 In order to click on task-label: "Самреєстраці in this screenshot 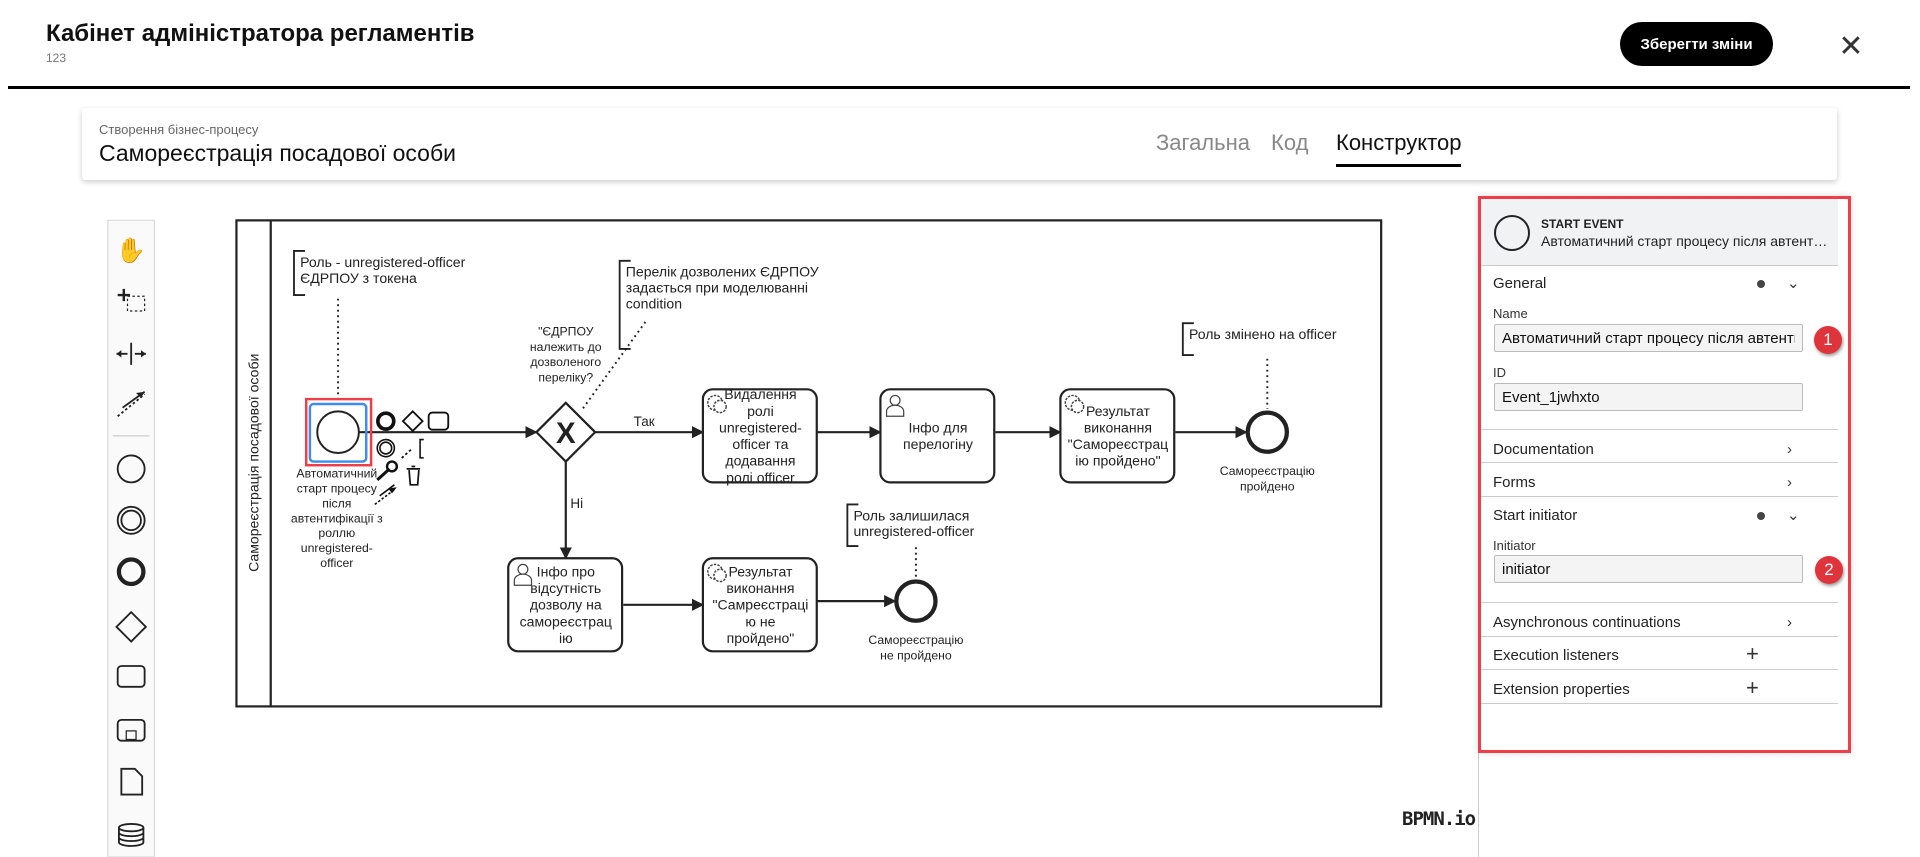, I will do `click(760, 605)`.